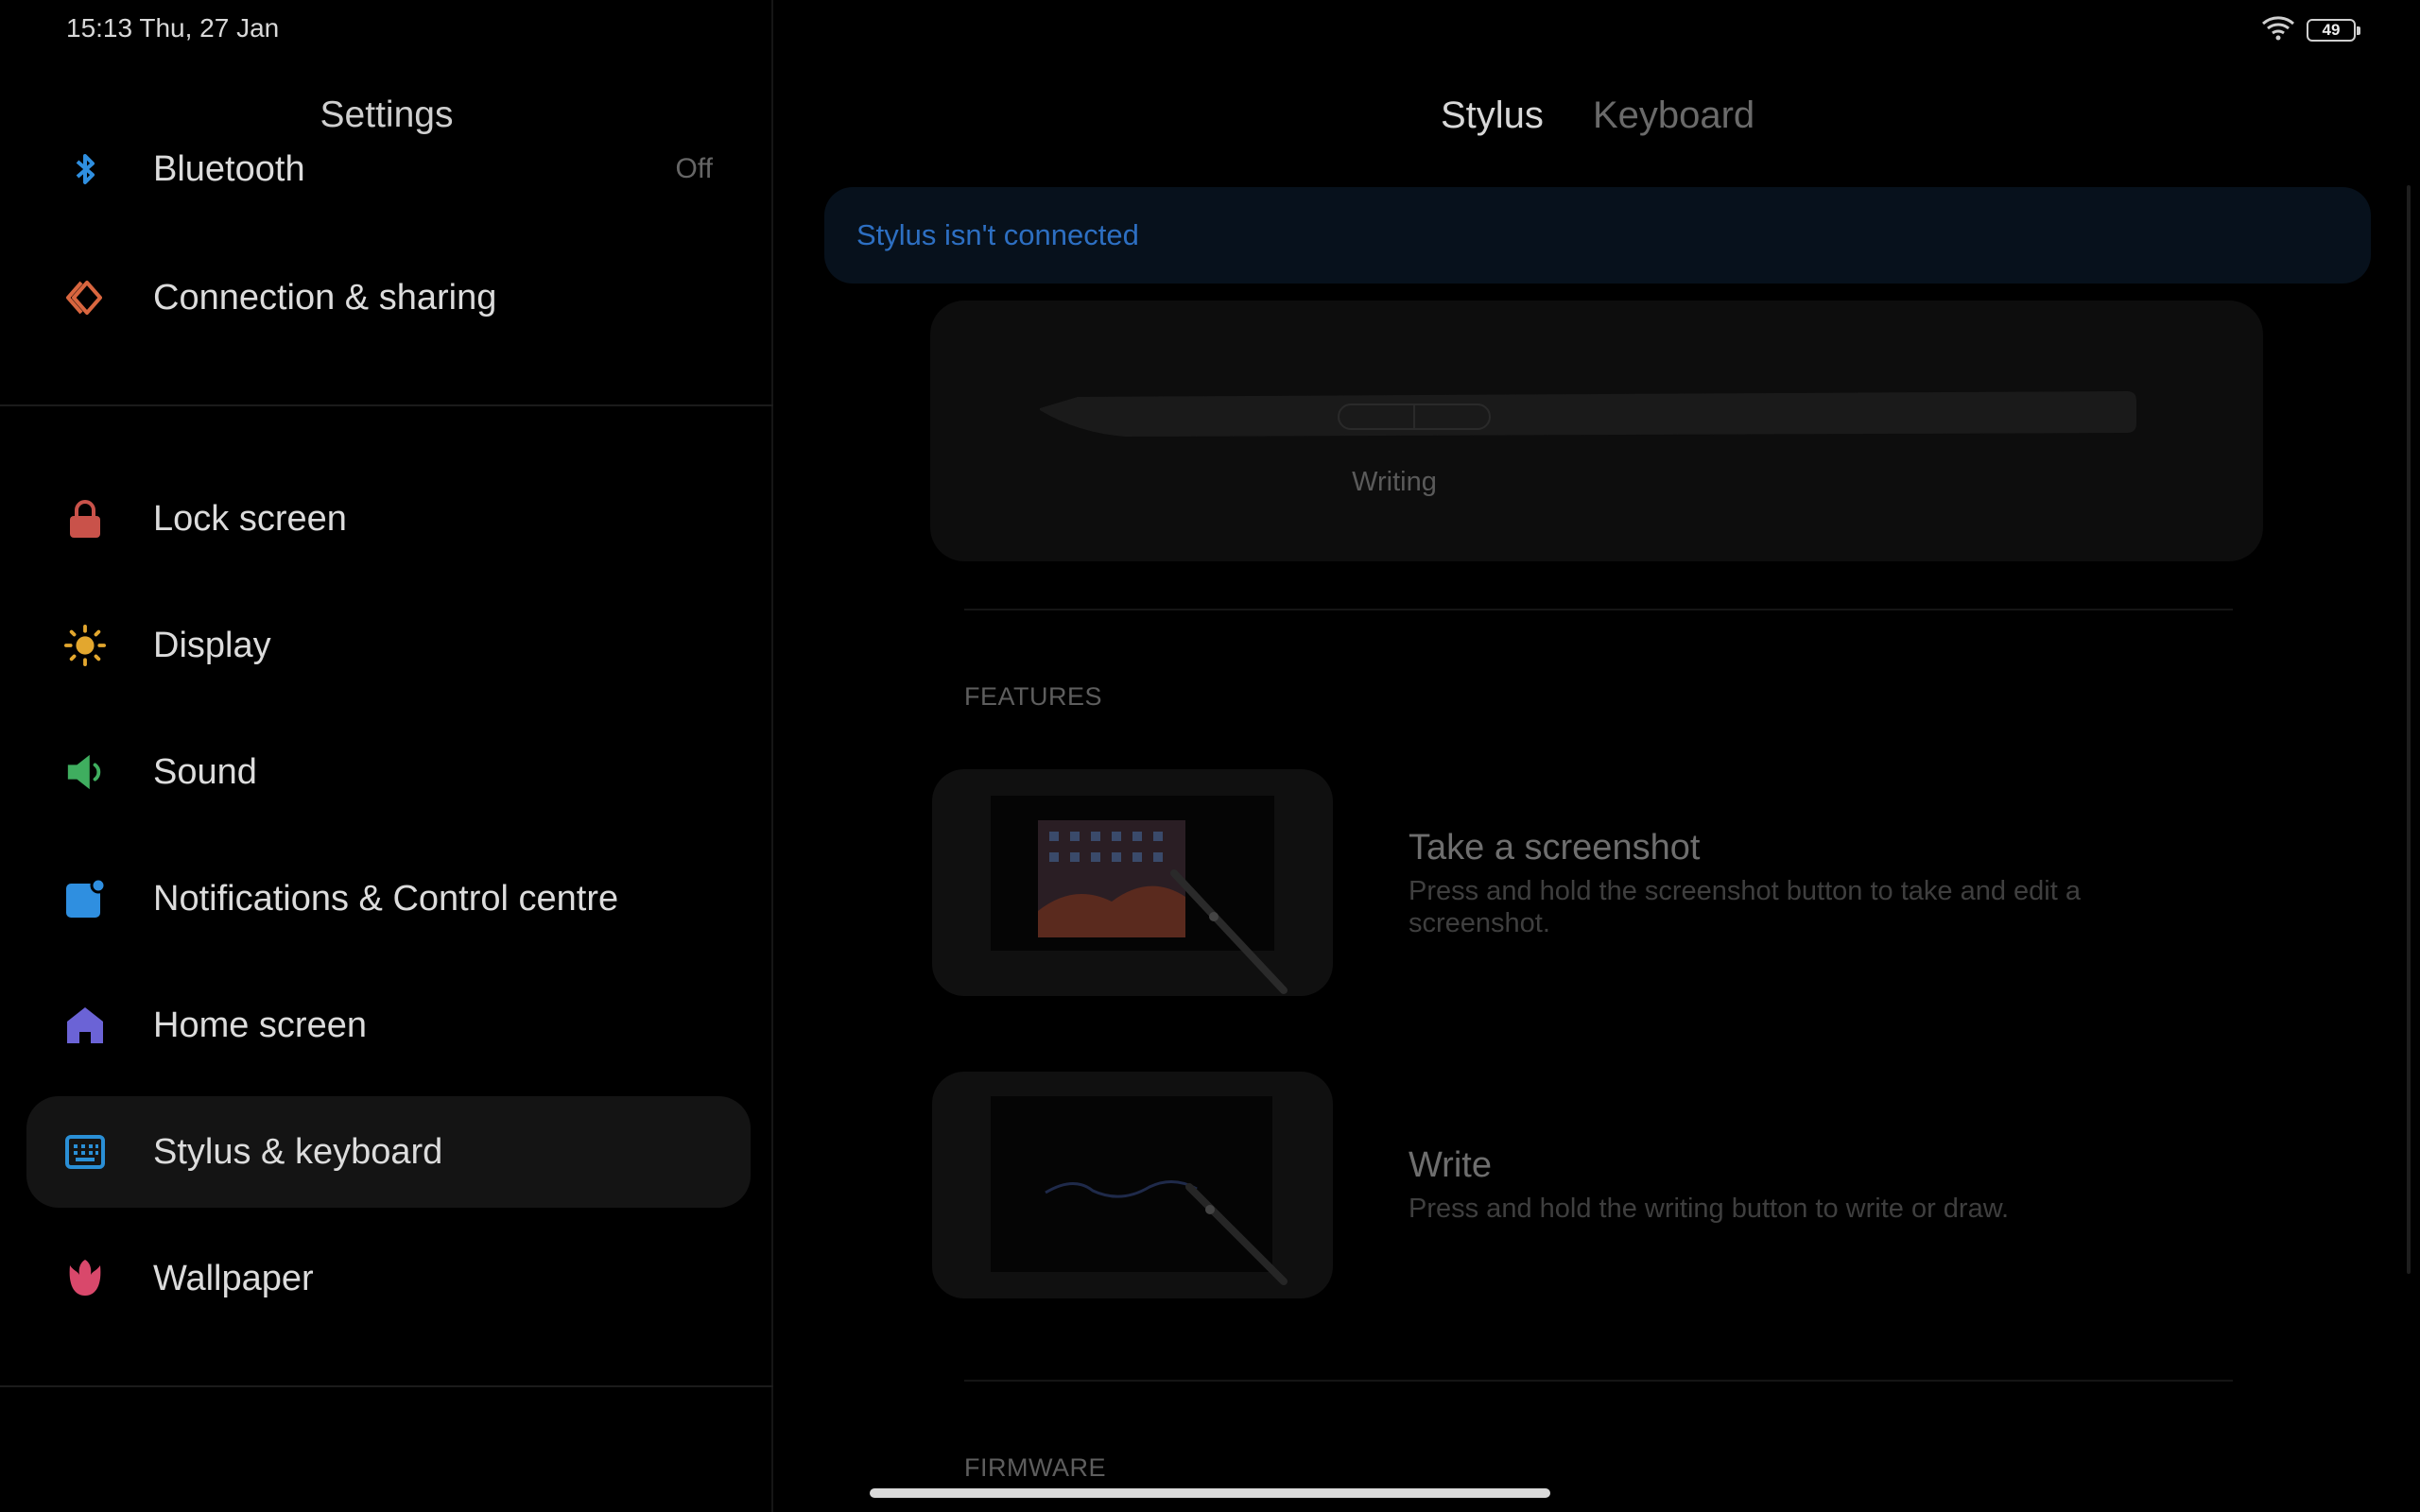  What do you see at coordinates (85, 1025) in the screenshot?
I see `home-icon` at bounding box center [85, 1025].